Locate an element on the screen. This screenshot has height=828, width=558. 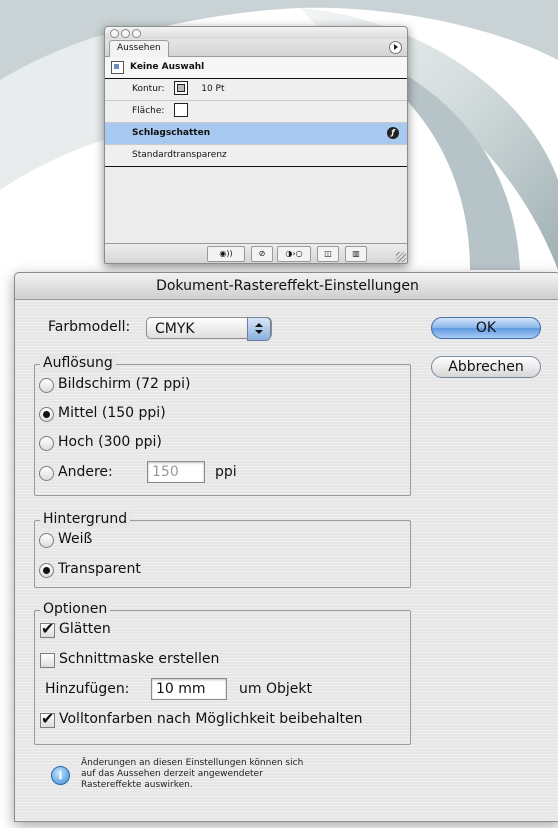
visibility-toggle-icon: ◉)) is located at coordinates (226, 254).